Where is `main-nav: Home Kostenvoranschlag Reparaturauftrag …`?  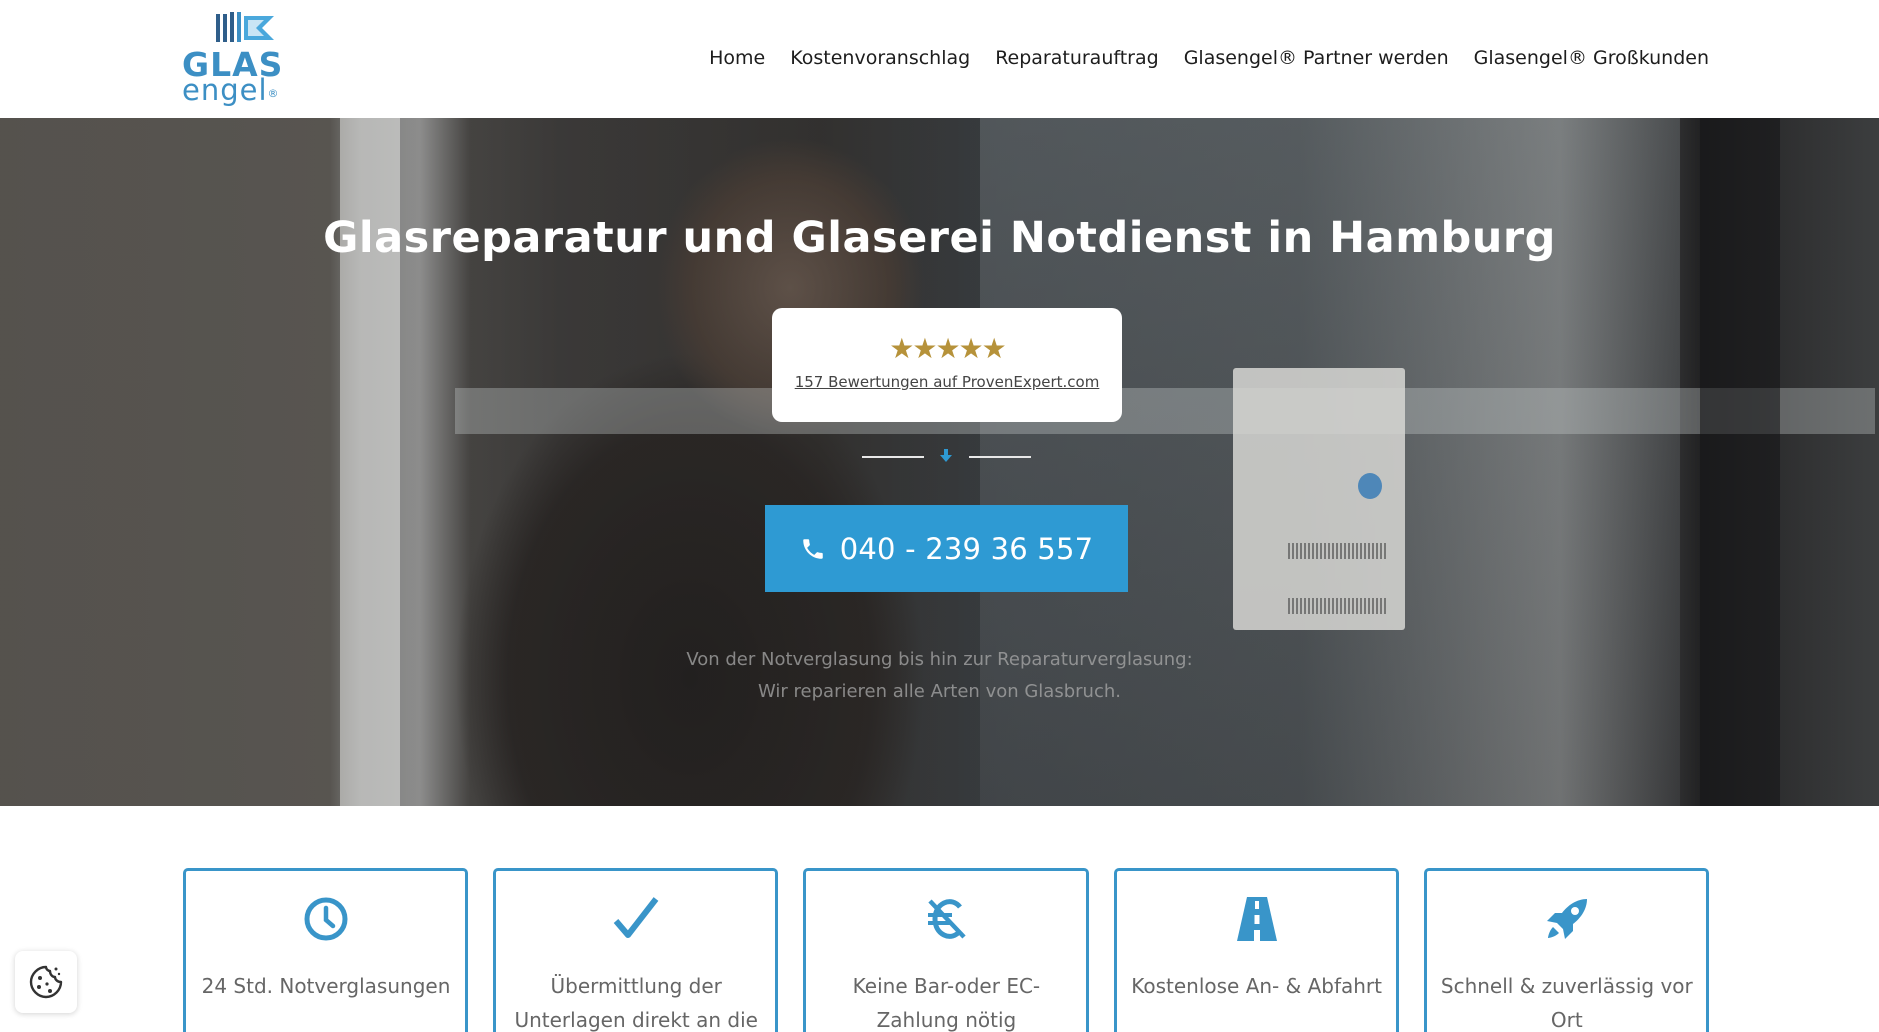
main-nav: Home Kostenvoranschlag Reparaturauftrag … is located at coordinates (1209, 58).